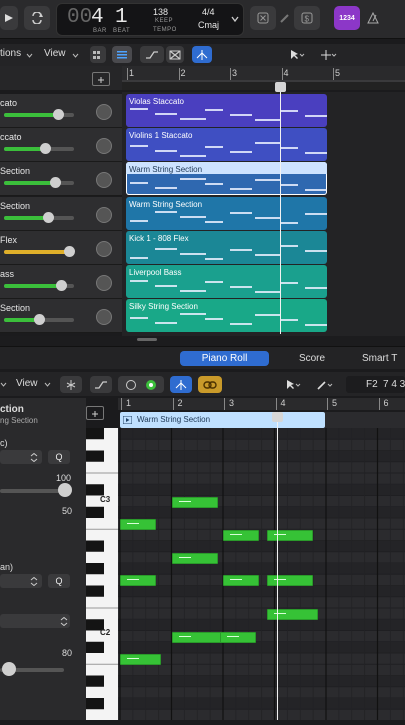 This screenshot has width=405, height=725. What do you see at coordinates (208, 25) in the screenshot?
I see `lcd-key: Cmaj` at bounding box center [208, 25].